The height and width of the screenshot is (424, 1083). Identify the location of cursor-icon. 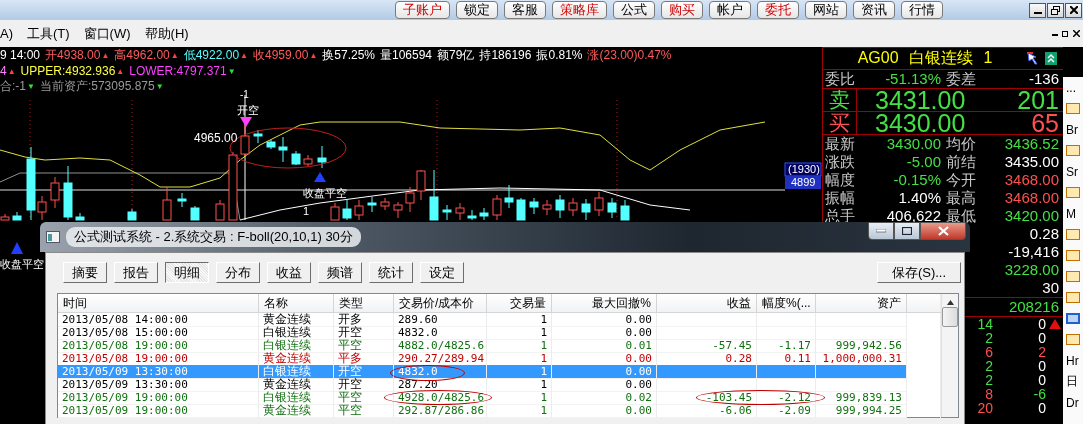
(1034, 58).